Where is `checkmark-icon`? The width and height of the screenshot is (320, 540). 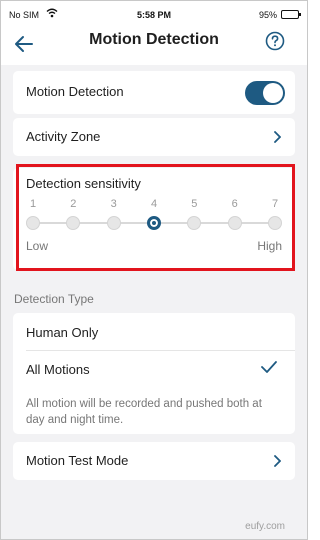 checkmark-icon is located at coordinates (269, 367).